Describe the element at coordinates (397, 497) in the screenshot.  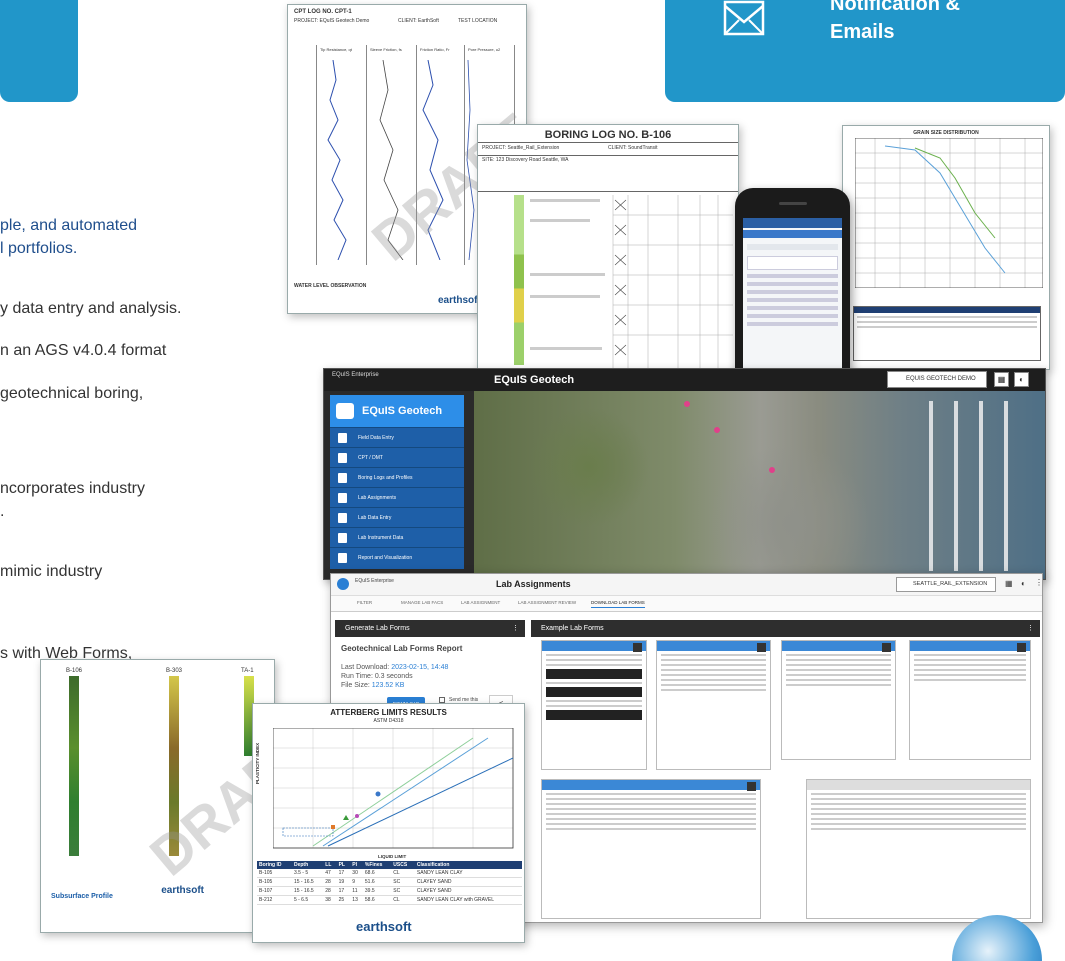
I see `nav-item-lab-assignments: Lab Assignments` at that location.